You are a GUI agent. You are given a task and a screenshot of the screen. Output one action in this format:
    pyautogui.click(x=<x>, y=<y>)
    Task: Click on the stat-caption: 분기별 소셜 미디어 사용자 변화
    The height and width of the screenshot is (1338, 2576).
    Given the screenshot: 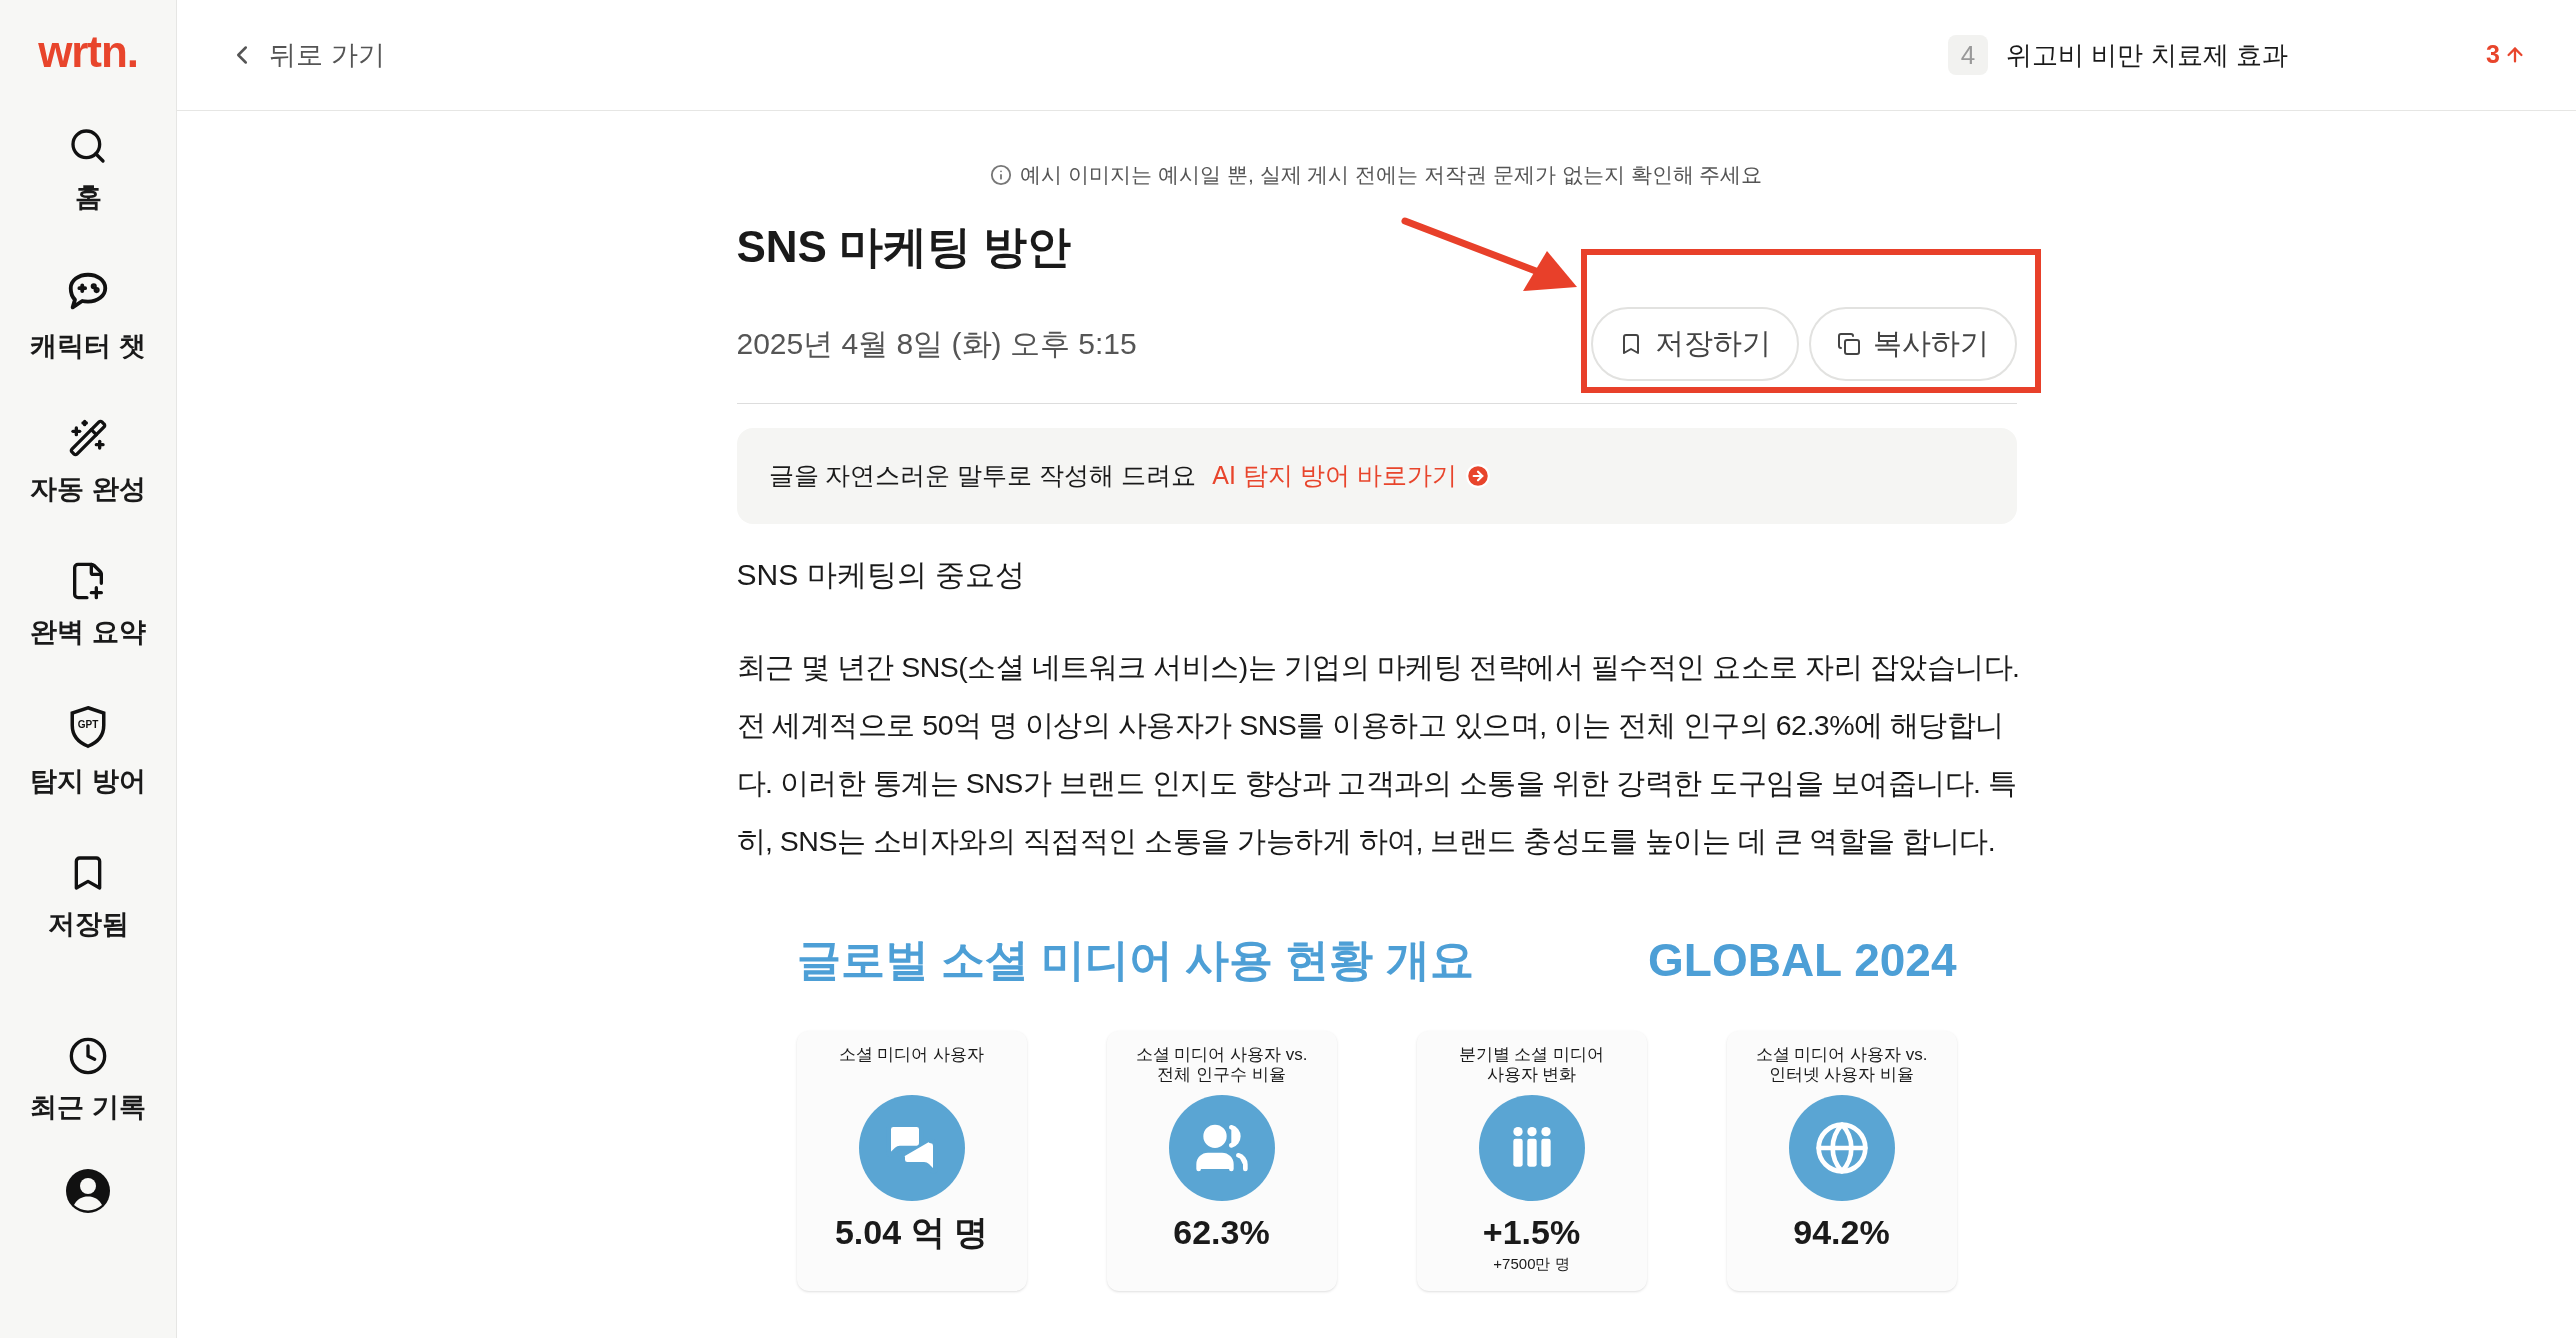 What is the action you would take?
    pyautogui.click(x=1531, y=1065)
    